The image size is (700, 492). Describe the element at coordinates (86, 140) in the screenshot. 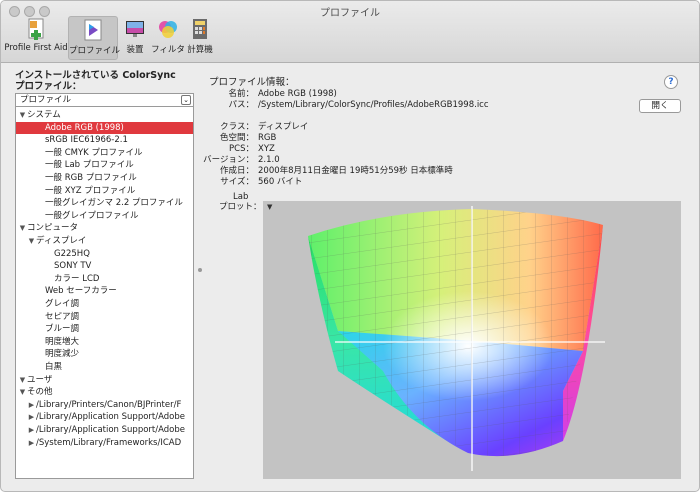

I see `tree-row-label: sRGB IEC61966-2.1` at that location.